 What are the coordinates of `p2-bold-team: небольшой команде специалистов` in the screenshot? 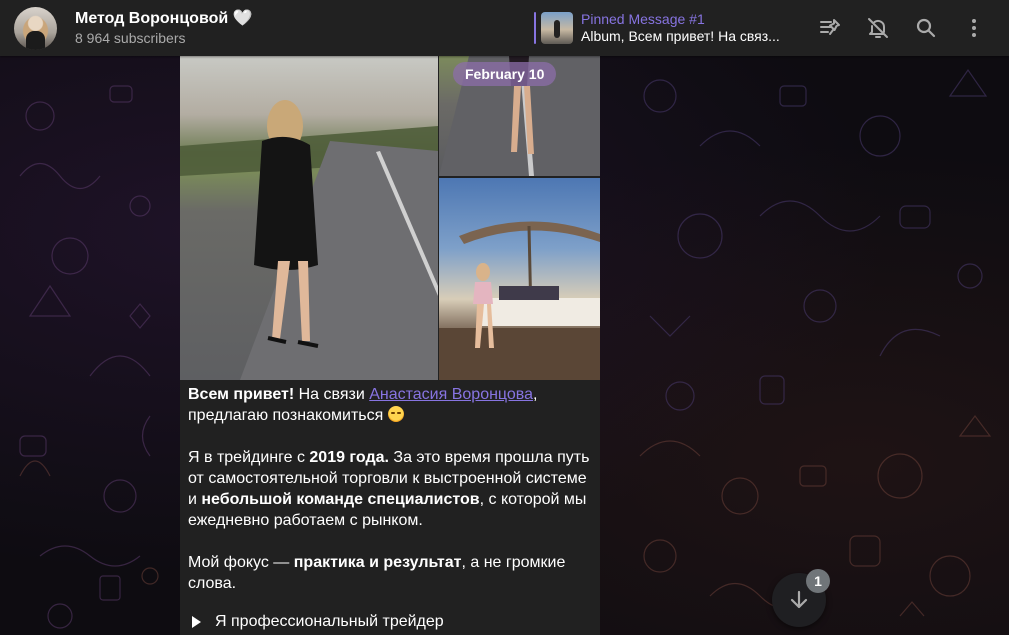 It's located at (340, 499).